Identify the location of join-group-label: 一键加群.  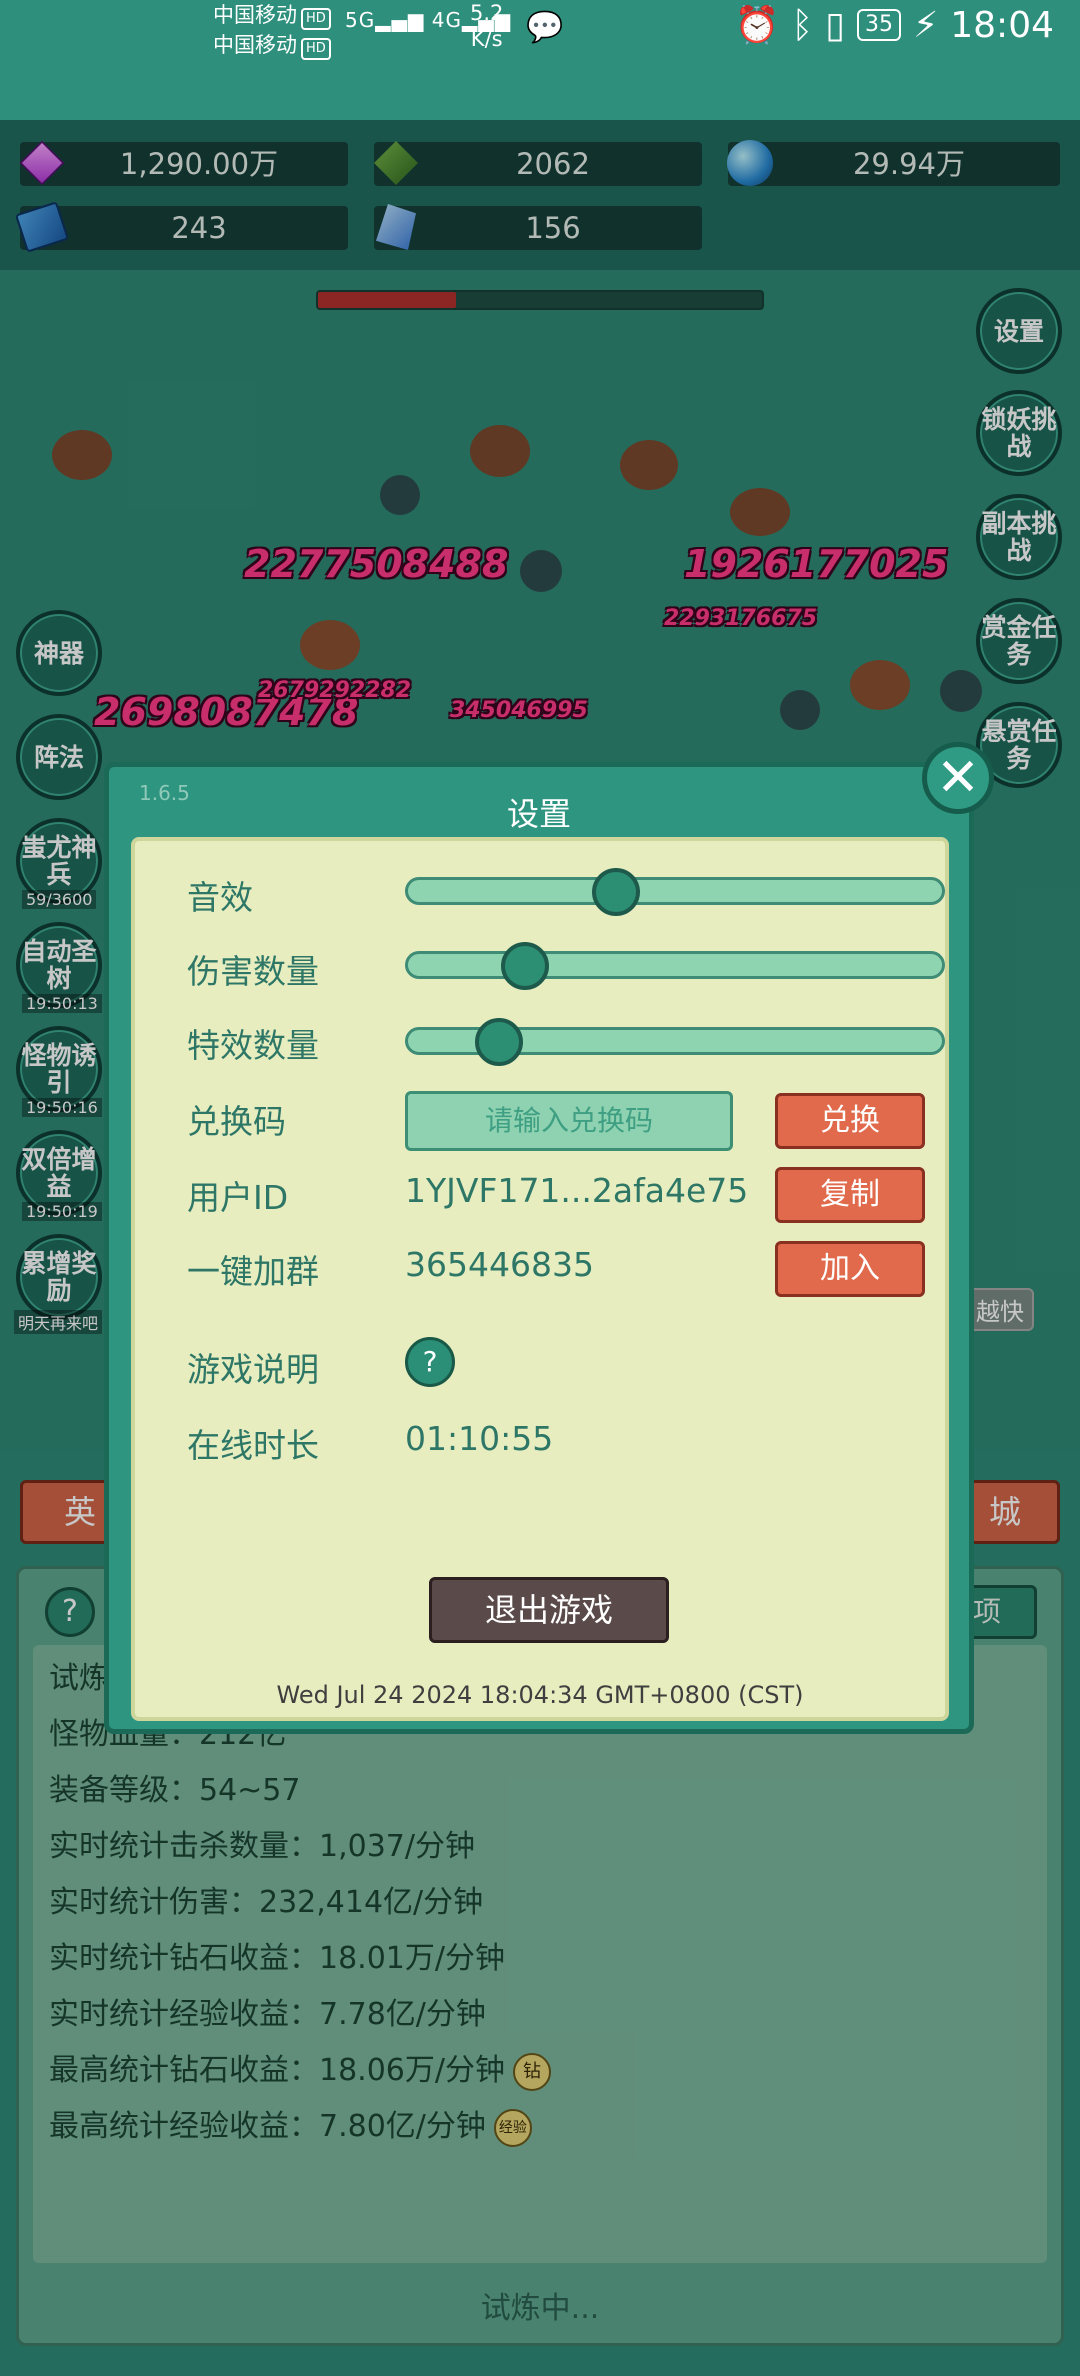
(253, 1271).